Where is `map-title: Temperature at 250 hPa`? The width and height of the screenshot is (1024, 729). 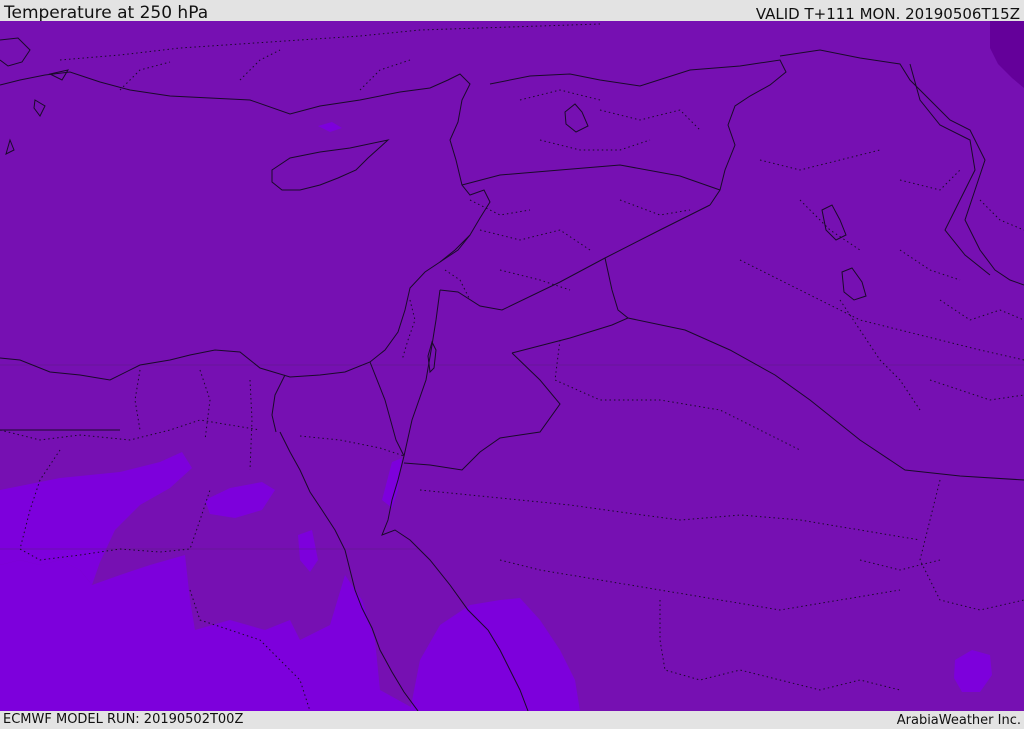
map-title: Temperature at 250 hPa is located at coordinates (106, 13).